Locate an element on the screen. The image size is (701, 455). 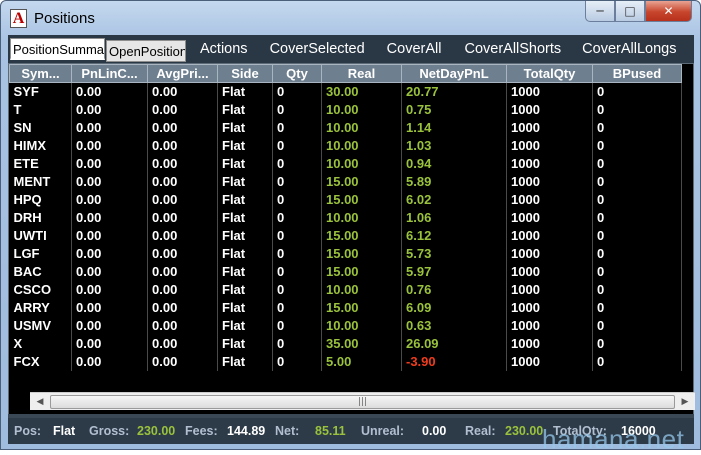
table-row: BAC 0.00 0.00 Flat 0 15.00 5.97 1000 0 is located at coordinates (345, 271).